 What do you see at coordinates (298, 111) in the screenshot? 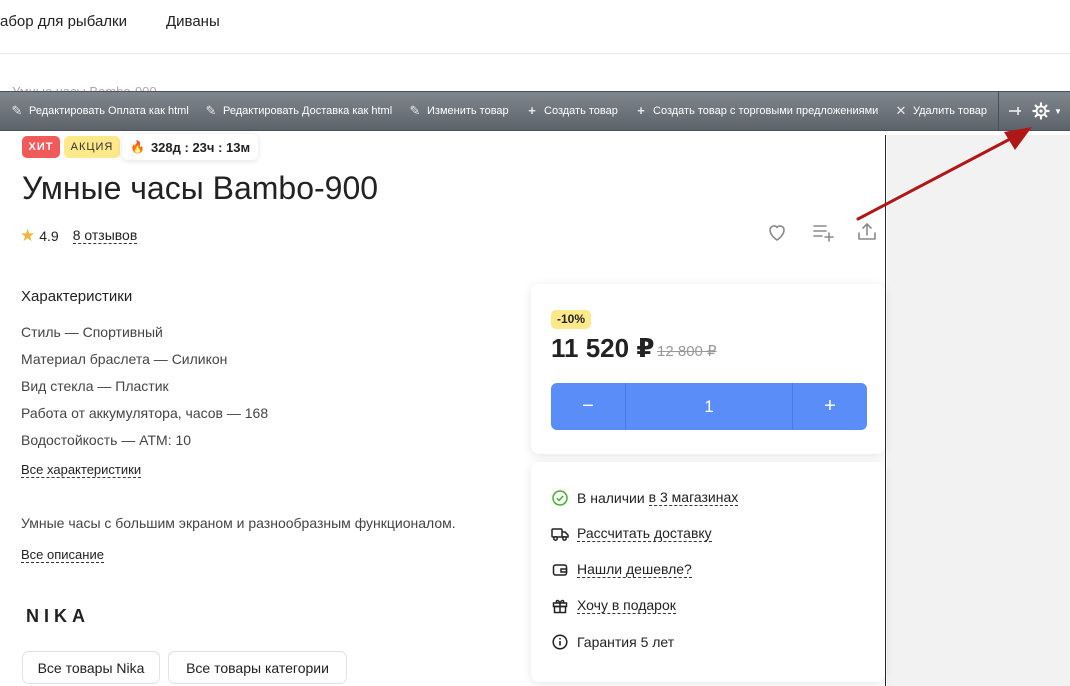
I see `edit-delivery-html-button: ✎ Редактировать Доставка как html` at bounding box center [298, 111].